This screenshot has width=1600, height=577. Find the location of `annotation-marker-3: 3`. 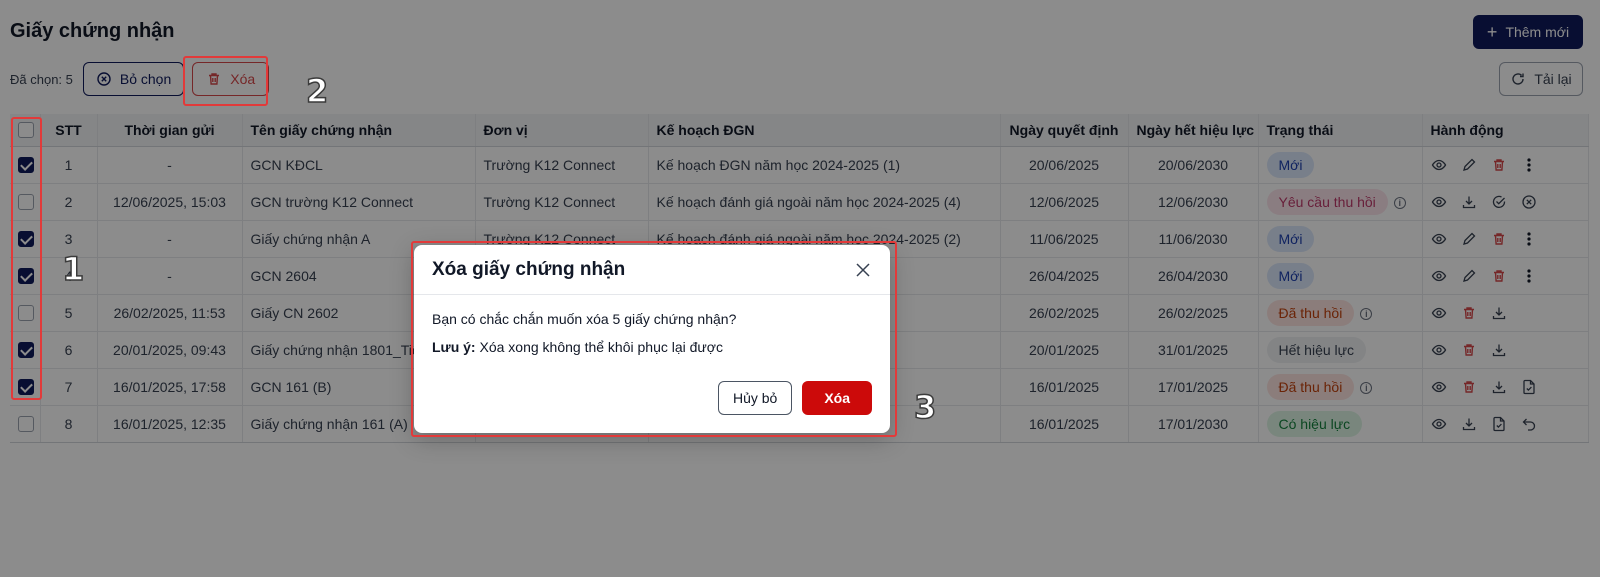

annotation-marker-3: 3 is located at coordinates (925, 407).